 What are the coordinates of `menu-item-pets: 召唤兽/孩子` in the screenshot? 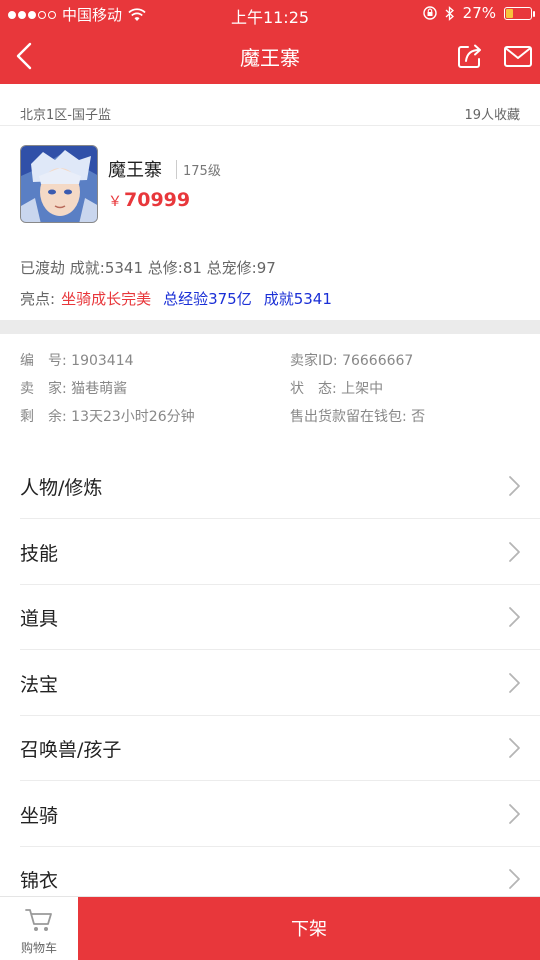 It's located at (270, 748).